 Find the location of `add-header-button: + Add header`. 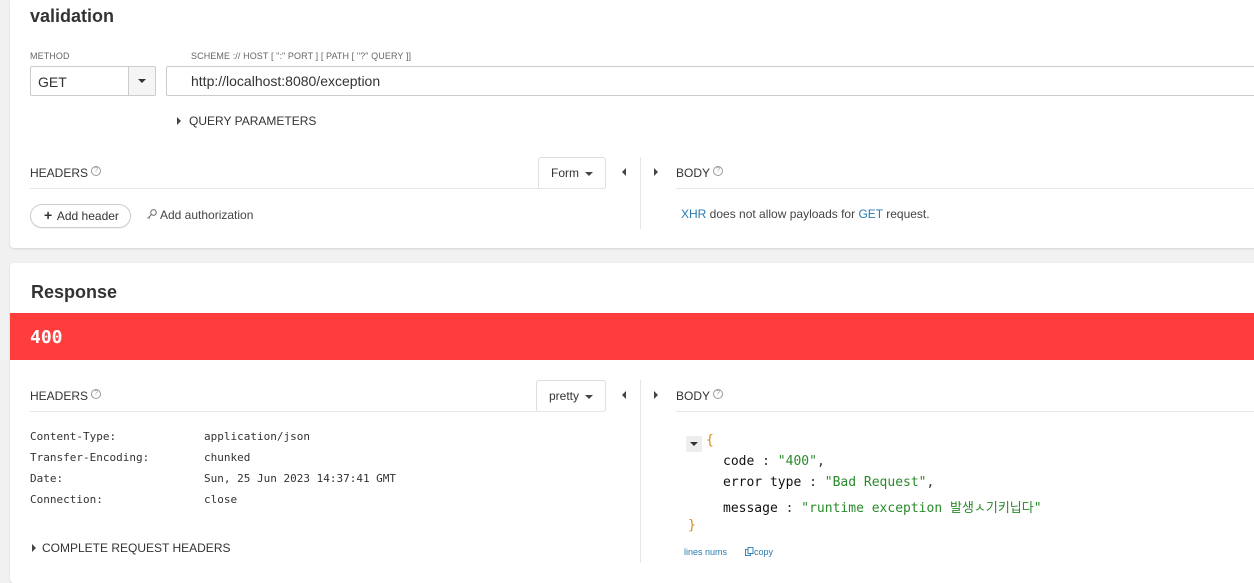

add-header-button: + Add header is located at coordinates (80, 216).